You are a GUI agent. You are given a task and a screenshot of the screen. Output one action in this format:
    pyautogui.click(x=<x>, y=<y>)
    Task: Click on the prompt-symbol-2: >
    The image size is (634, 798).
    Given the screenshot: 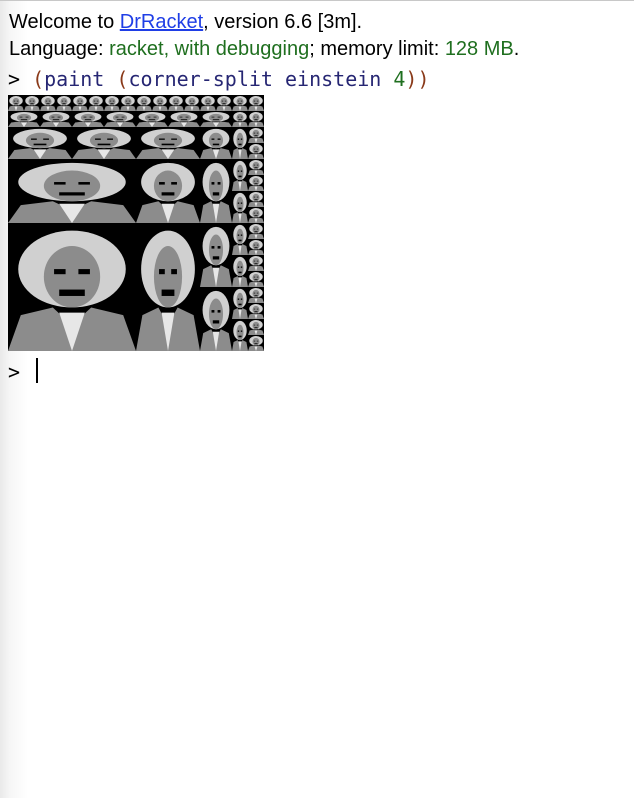 What is the action you would take?
    pyautogui.click(x=14, y=372)
    